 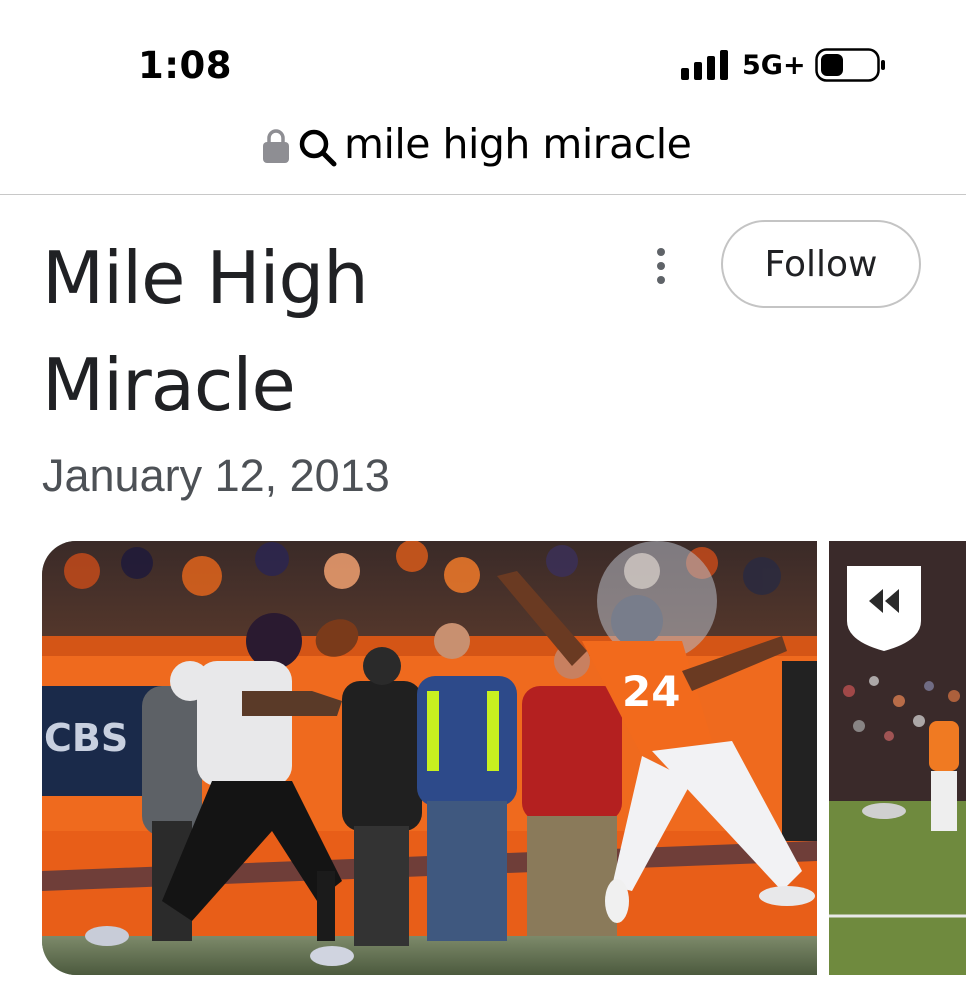 What do you see at coordinates (884, 608) in the screenshot?
I see `nfl-shield-logo` at bounding box center [884, 608].